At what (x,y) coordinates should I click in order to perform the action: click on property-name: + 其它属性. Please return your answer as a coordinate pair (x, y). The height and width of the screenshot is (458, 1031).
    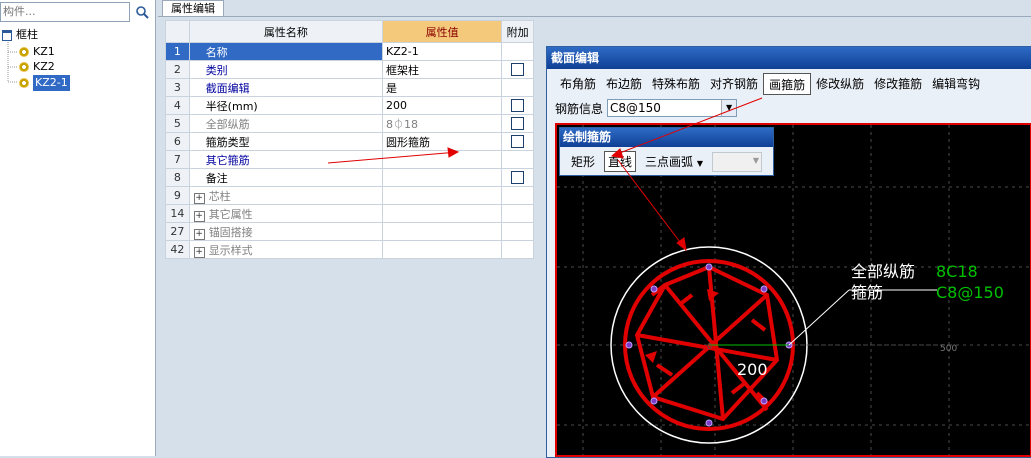
    Looking at the image, I should click on (286, 213).